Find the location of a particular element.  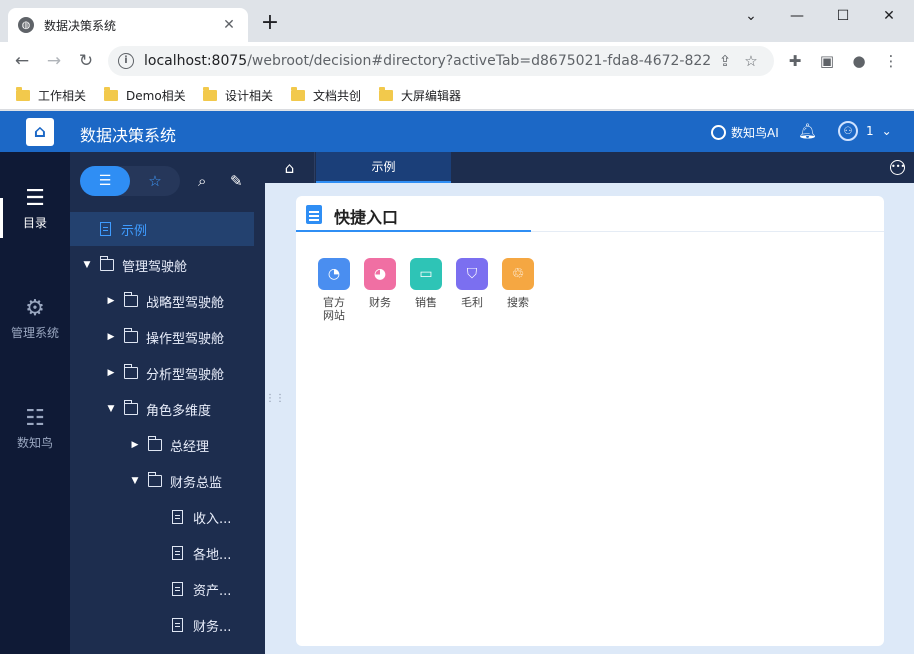

bookmark-item: Demo相关 is located at coordinates (145, 95).